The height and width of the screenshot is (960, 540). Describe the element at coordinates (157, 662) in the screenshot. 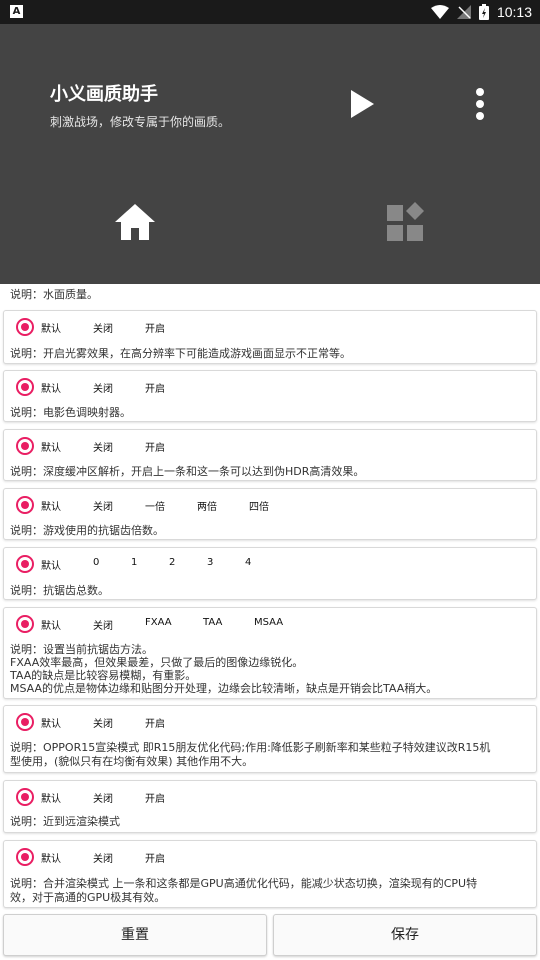

I see `card-description-line: FXAA效率最高，但效果最差，只做了最后的图像边缘锐化。` at that location.